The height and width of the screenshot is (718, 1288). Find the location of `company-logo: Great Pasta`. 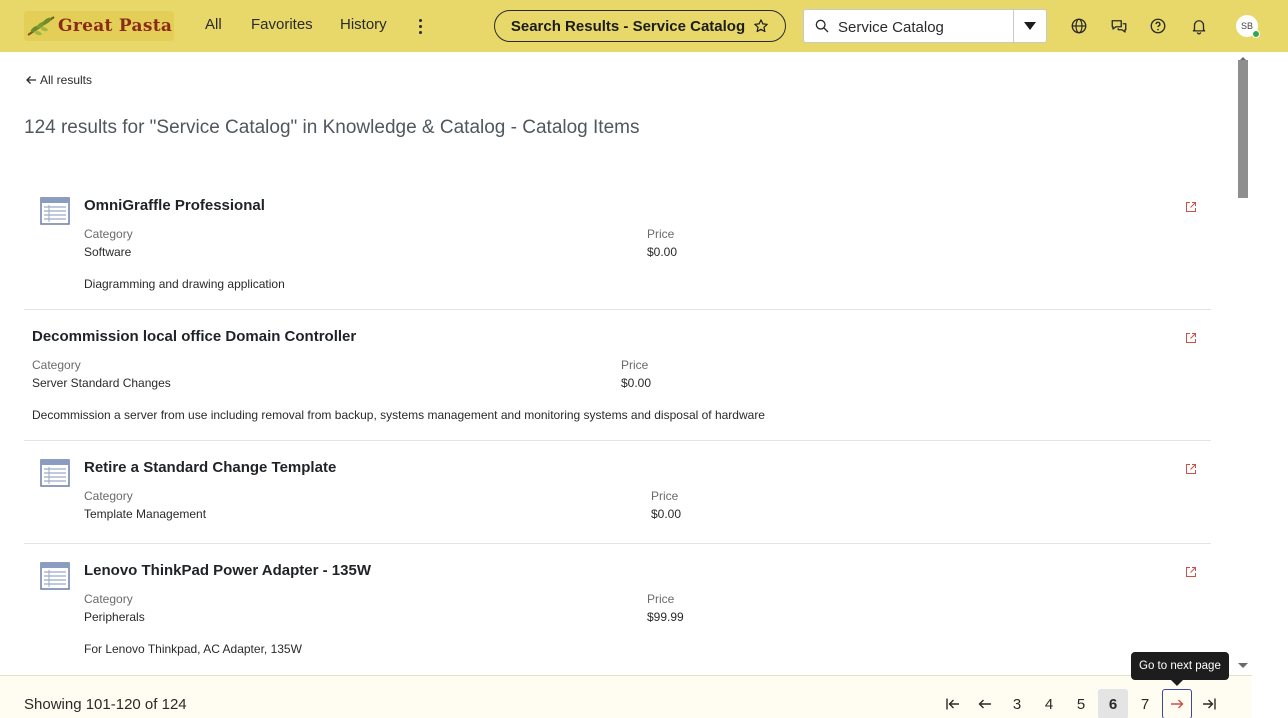

company-logo: Great Pasta is located at coordinates (99, 26).